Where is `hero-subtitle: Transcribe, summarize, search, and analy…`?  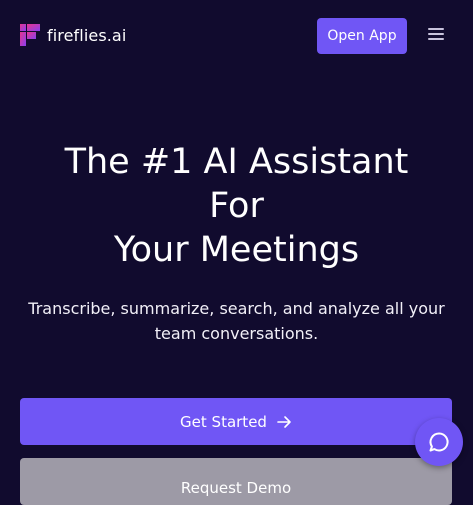
hero-subtitle: Transcribe, summarize, search, and analy… is located at coordinates (236, 321).